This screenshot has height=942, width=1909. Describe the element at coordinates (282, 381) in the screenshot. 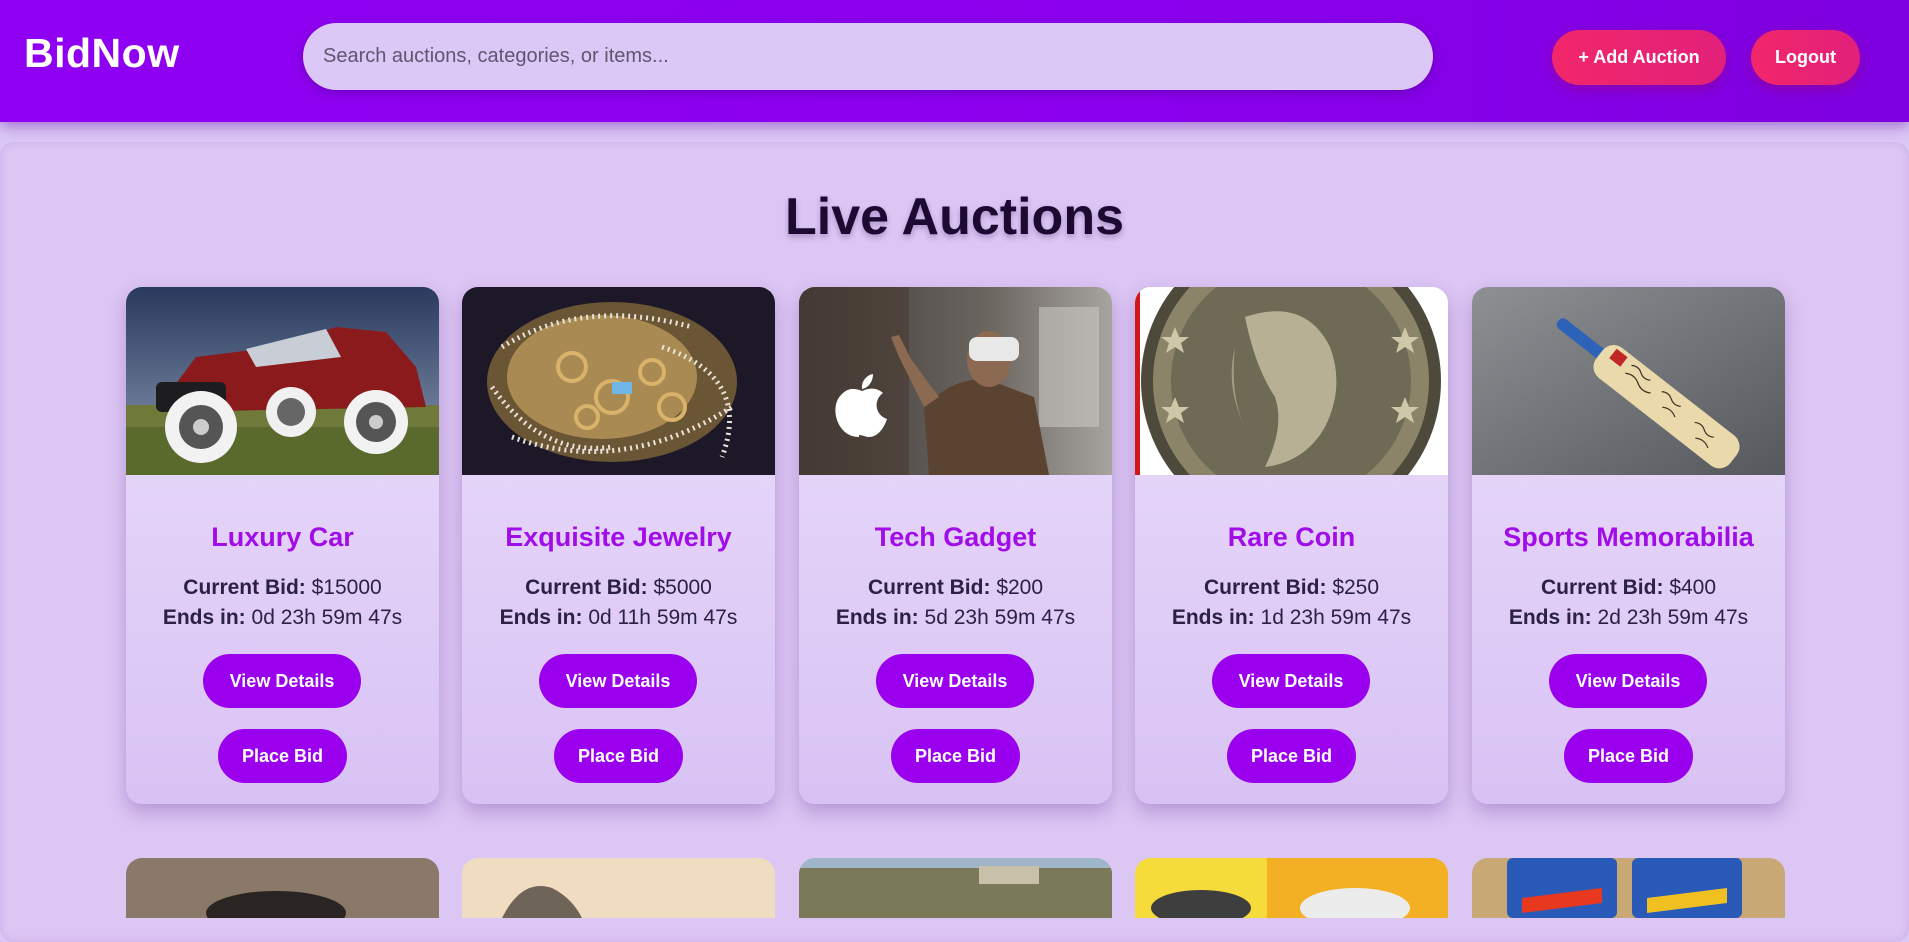

I see `auction-image-car` at that location.